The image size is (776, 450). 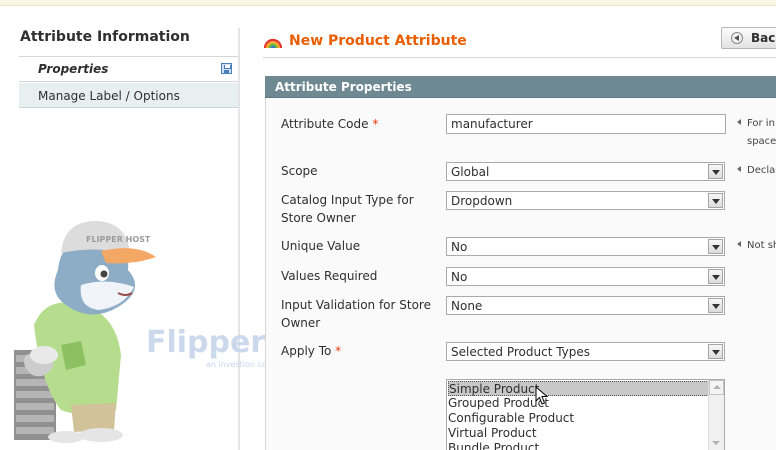 I want to click on values-required-label: Values Required, so click(x=329, y=276).